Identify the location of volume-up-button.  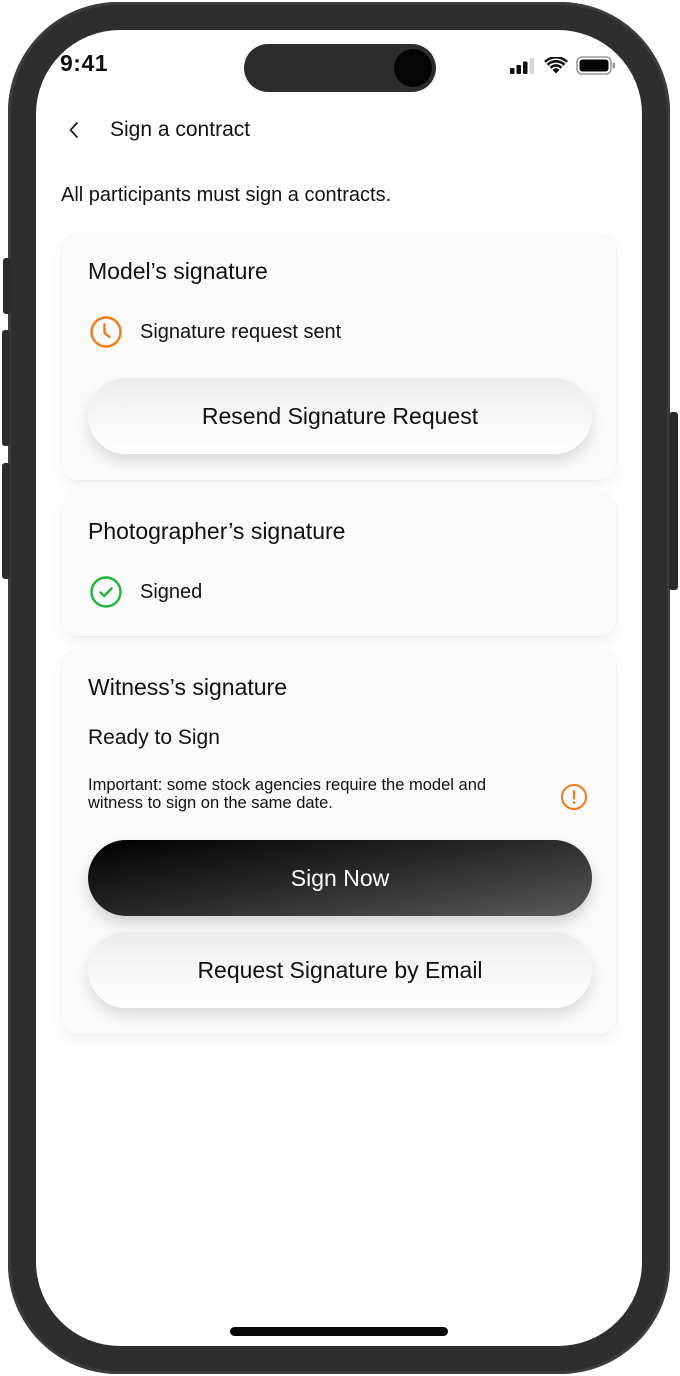
(6, 388).